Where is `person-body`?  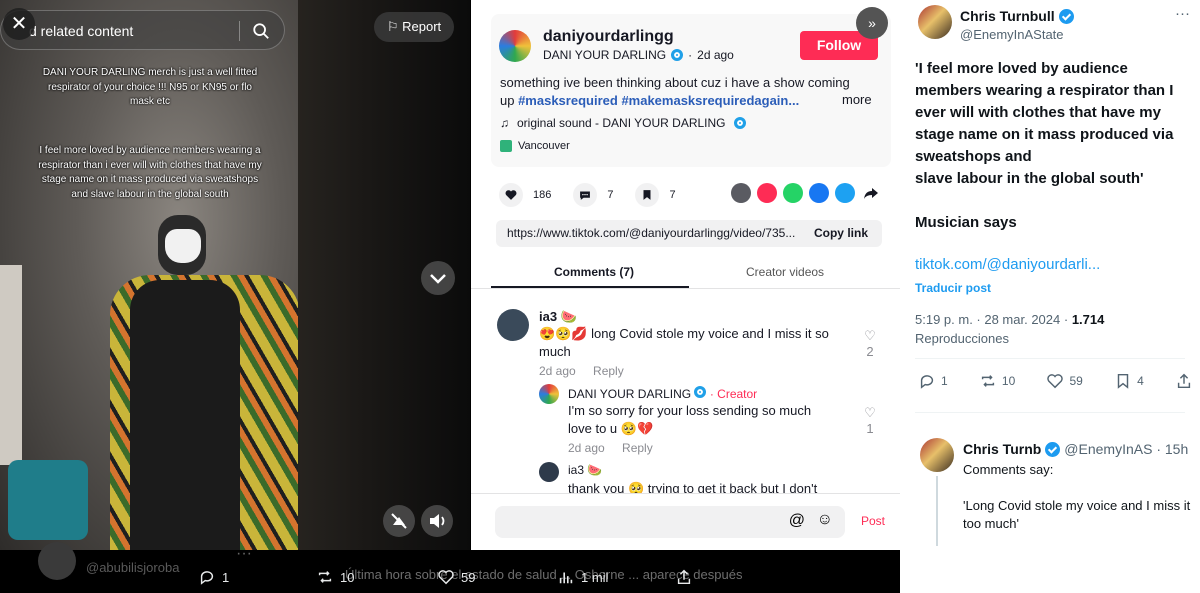
person-body is located at coordinates (185, 415).